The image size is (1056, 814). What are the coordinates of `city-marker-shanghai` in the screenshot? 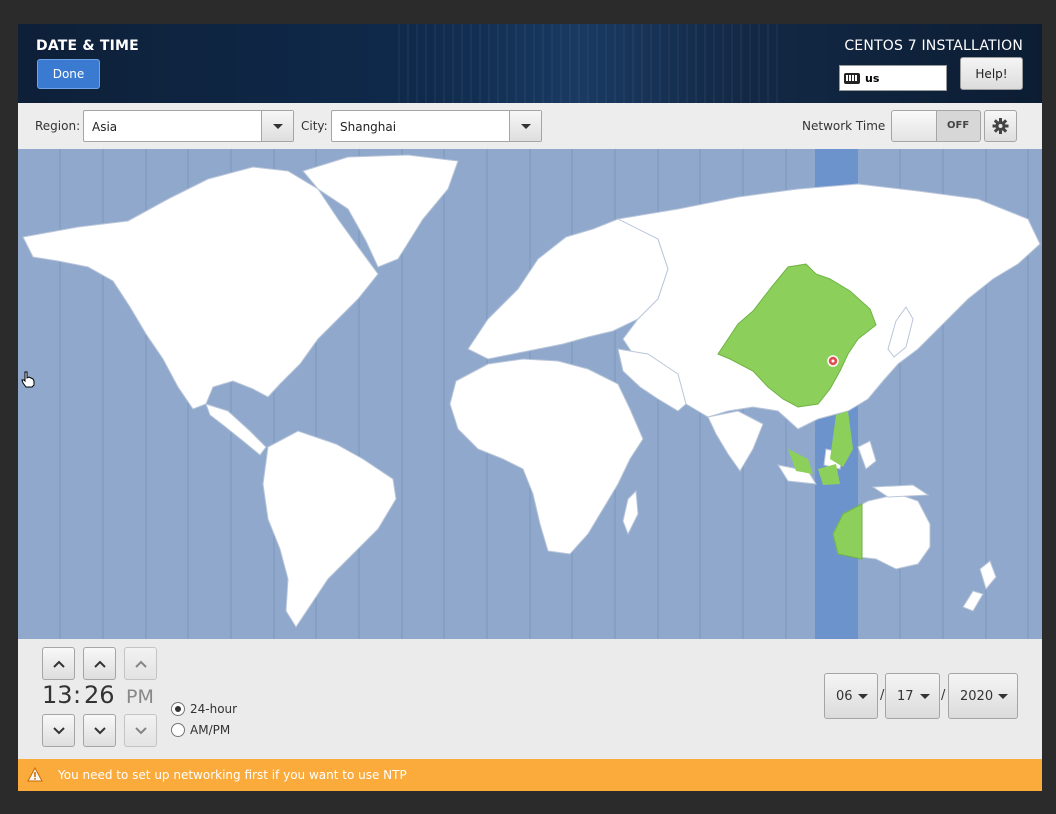 It's located at (833, 361).